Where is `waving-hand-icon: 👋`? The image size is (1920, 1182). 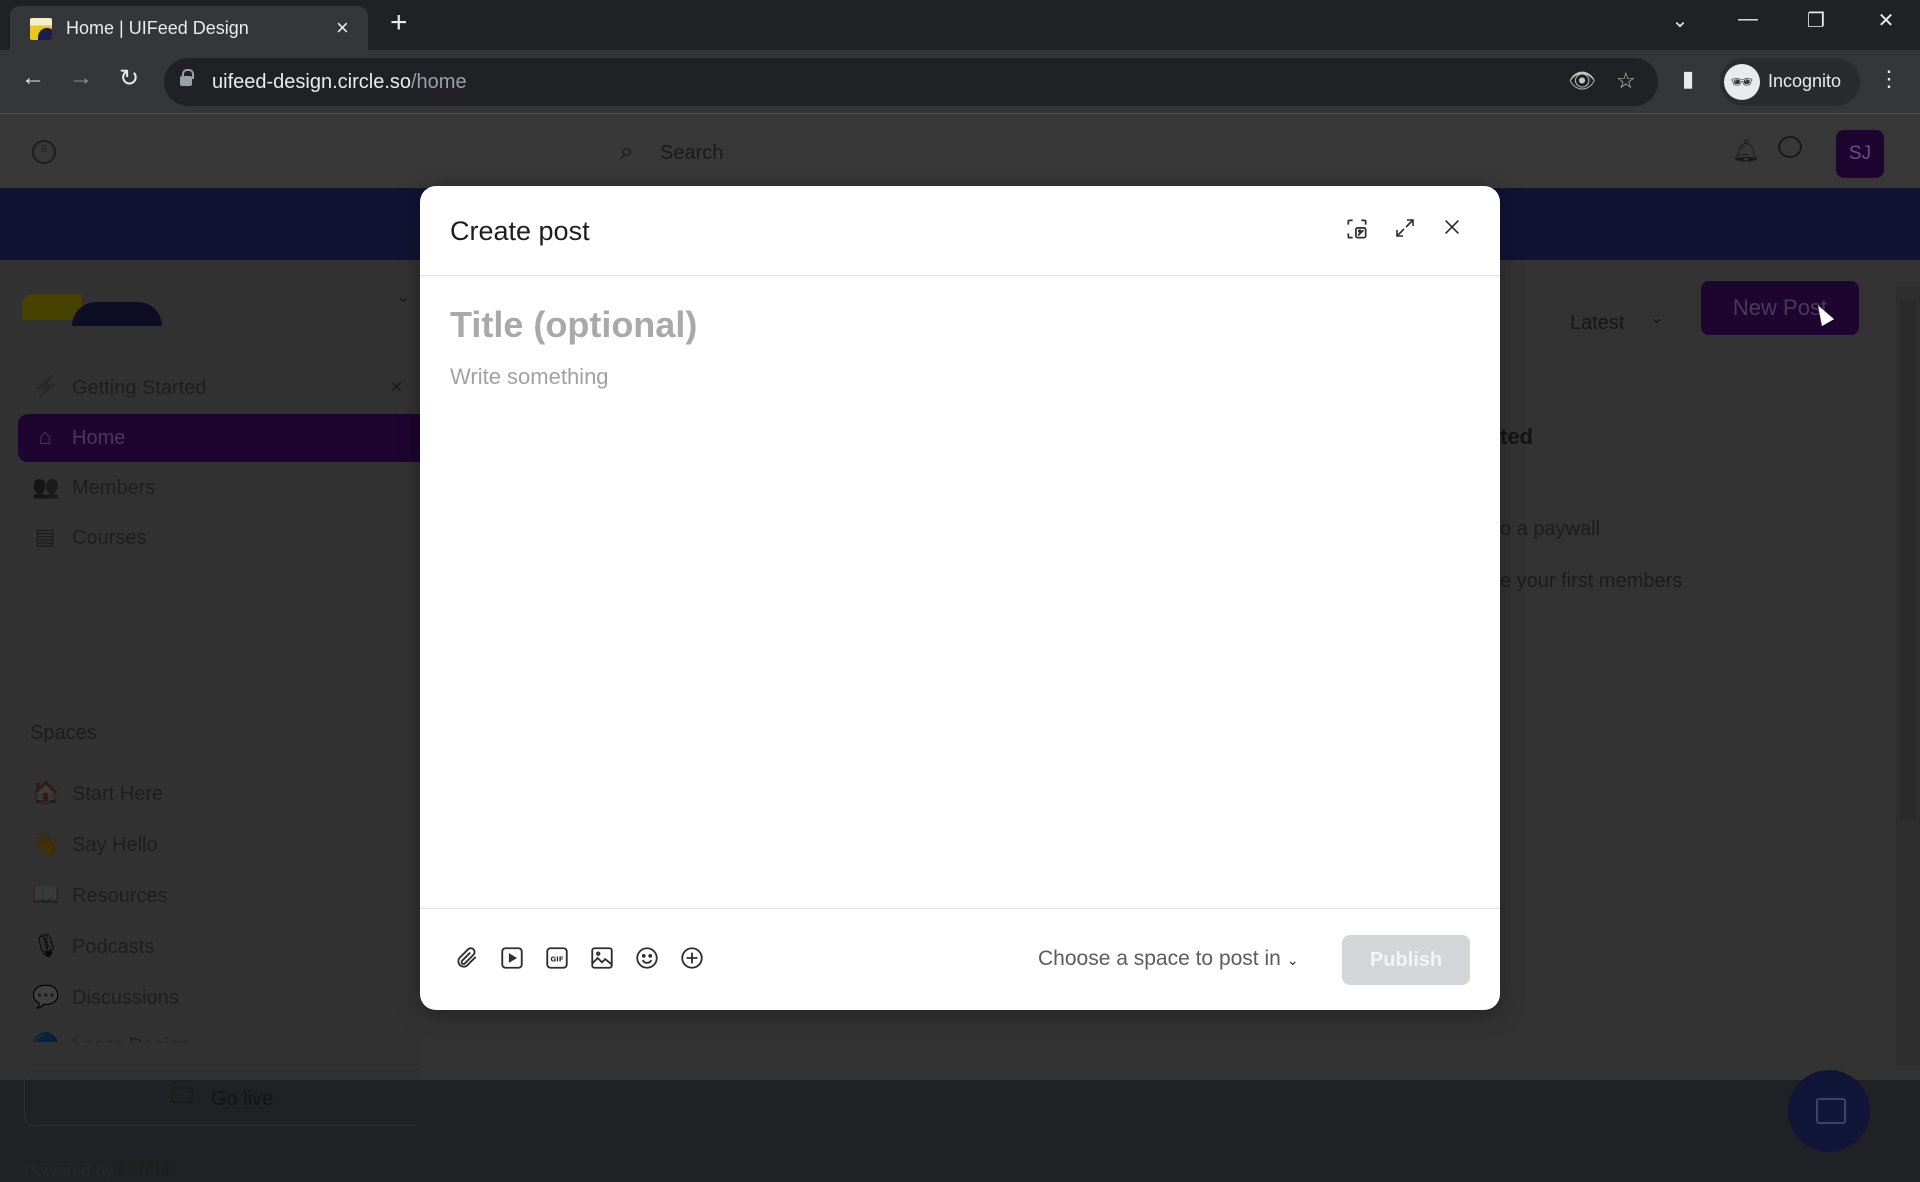
waving-hand-icon: 👋 is located at coordinates (46, 843).